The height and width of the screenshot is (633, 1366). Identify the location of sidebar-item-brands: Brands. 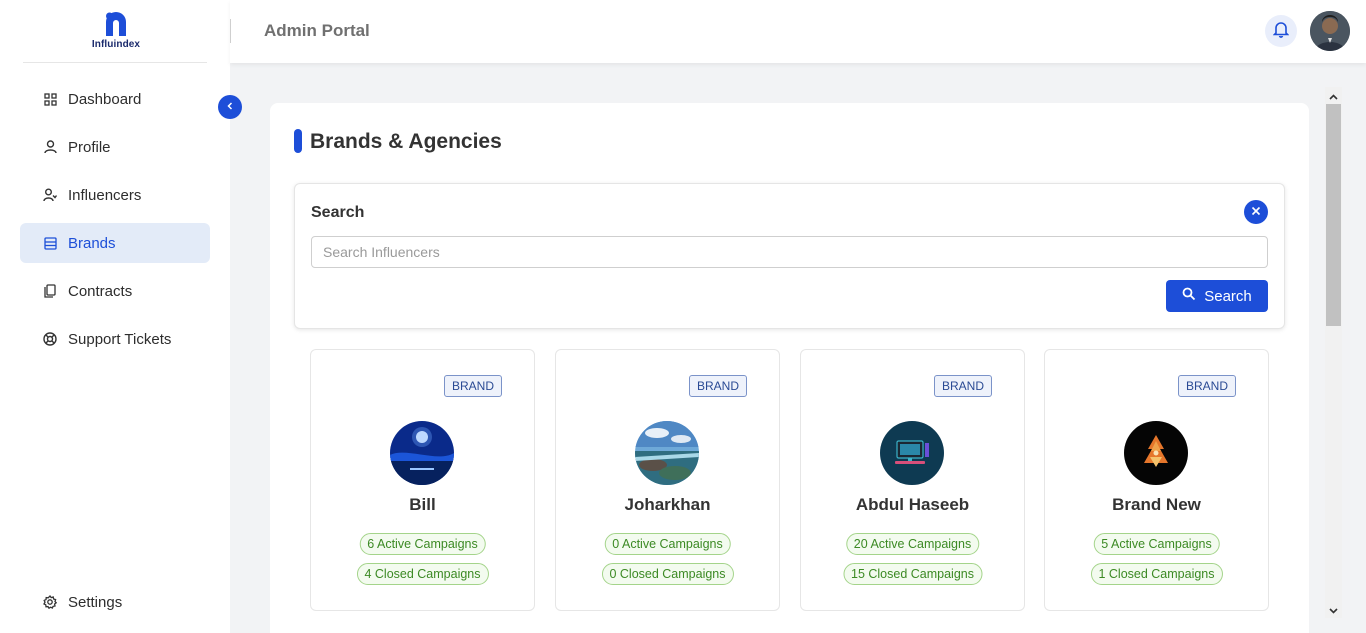
(115, 243).